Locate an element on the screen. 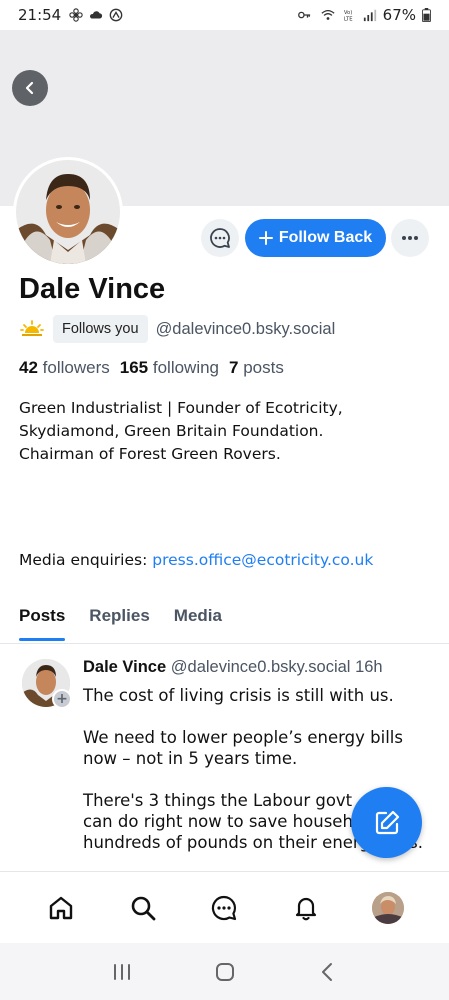 The height and width of the screenshot is (1000, 449). battery-percent: 67% is located at coordinates (399, 15).